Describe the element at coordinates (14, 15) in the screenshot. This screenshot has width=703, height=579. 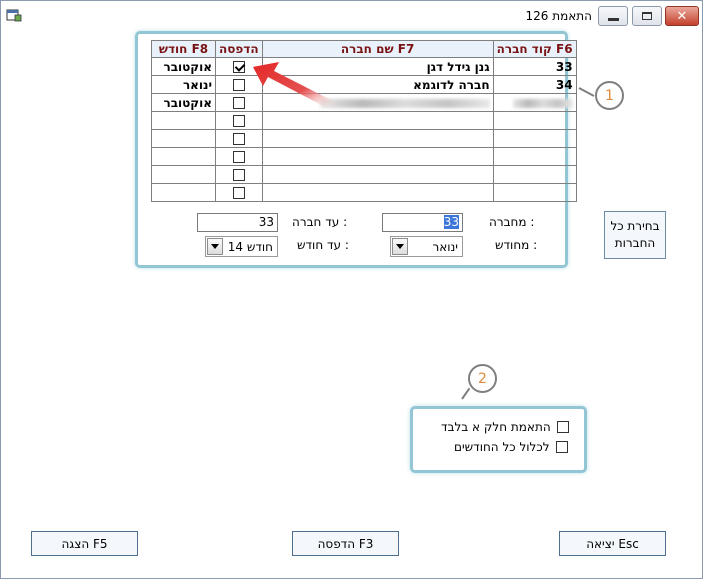
I see `app-icon` at that location.